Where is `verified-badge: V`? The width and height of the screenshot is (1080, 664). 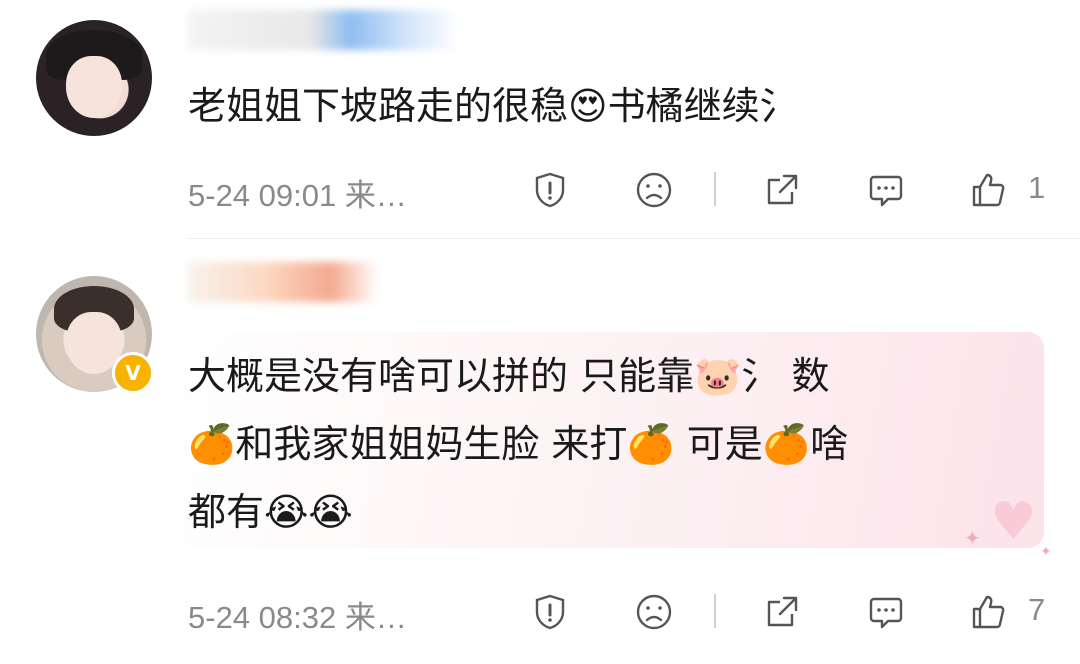 verified-badge: V is located at coordinates (133, 373).